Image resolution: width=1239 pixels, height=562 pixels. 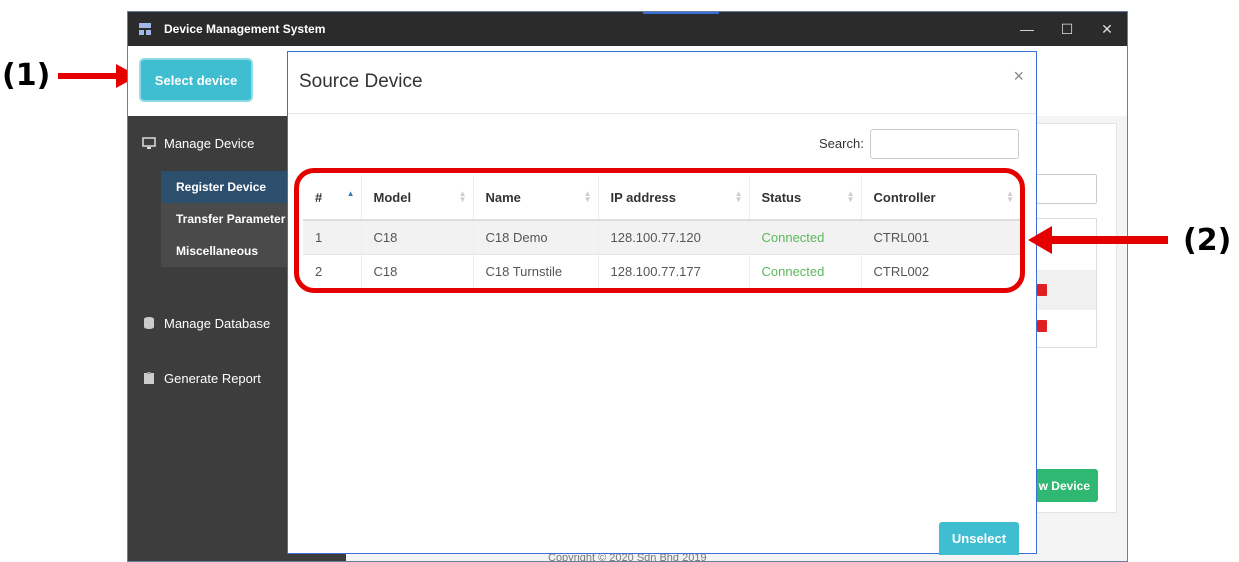 What do you see at coordinates (212, 378) in the screenshot?
I see `nav-label: Generate Report` at bounding box center [212, 378].